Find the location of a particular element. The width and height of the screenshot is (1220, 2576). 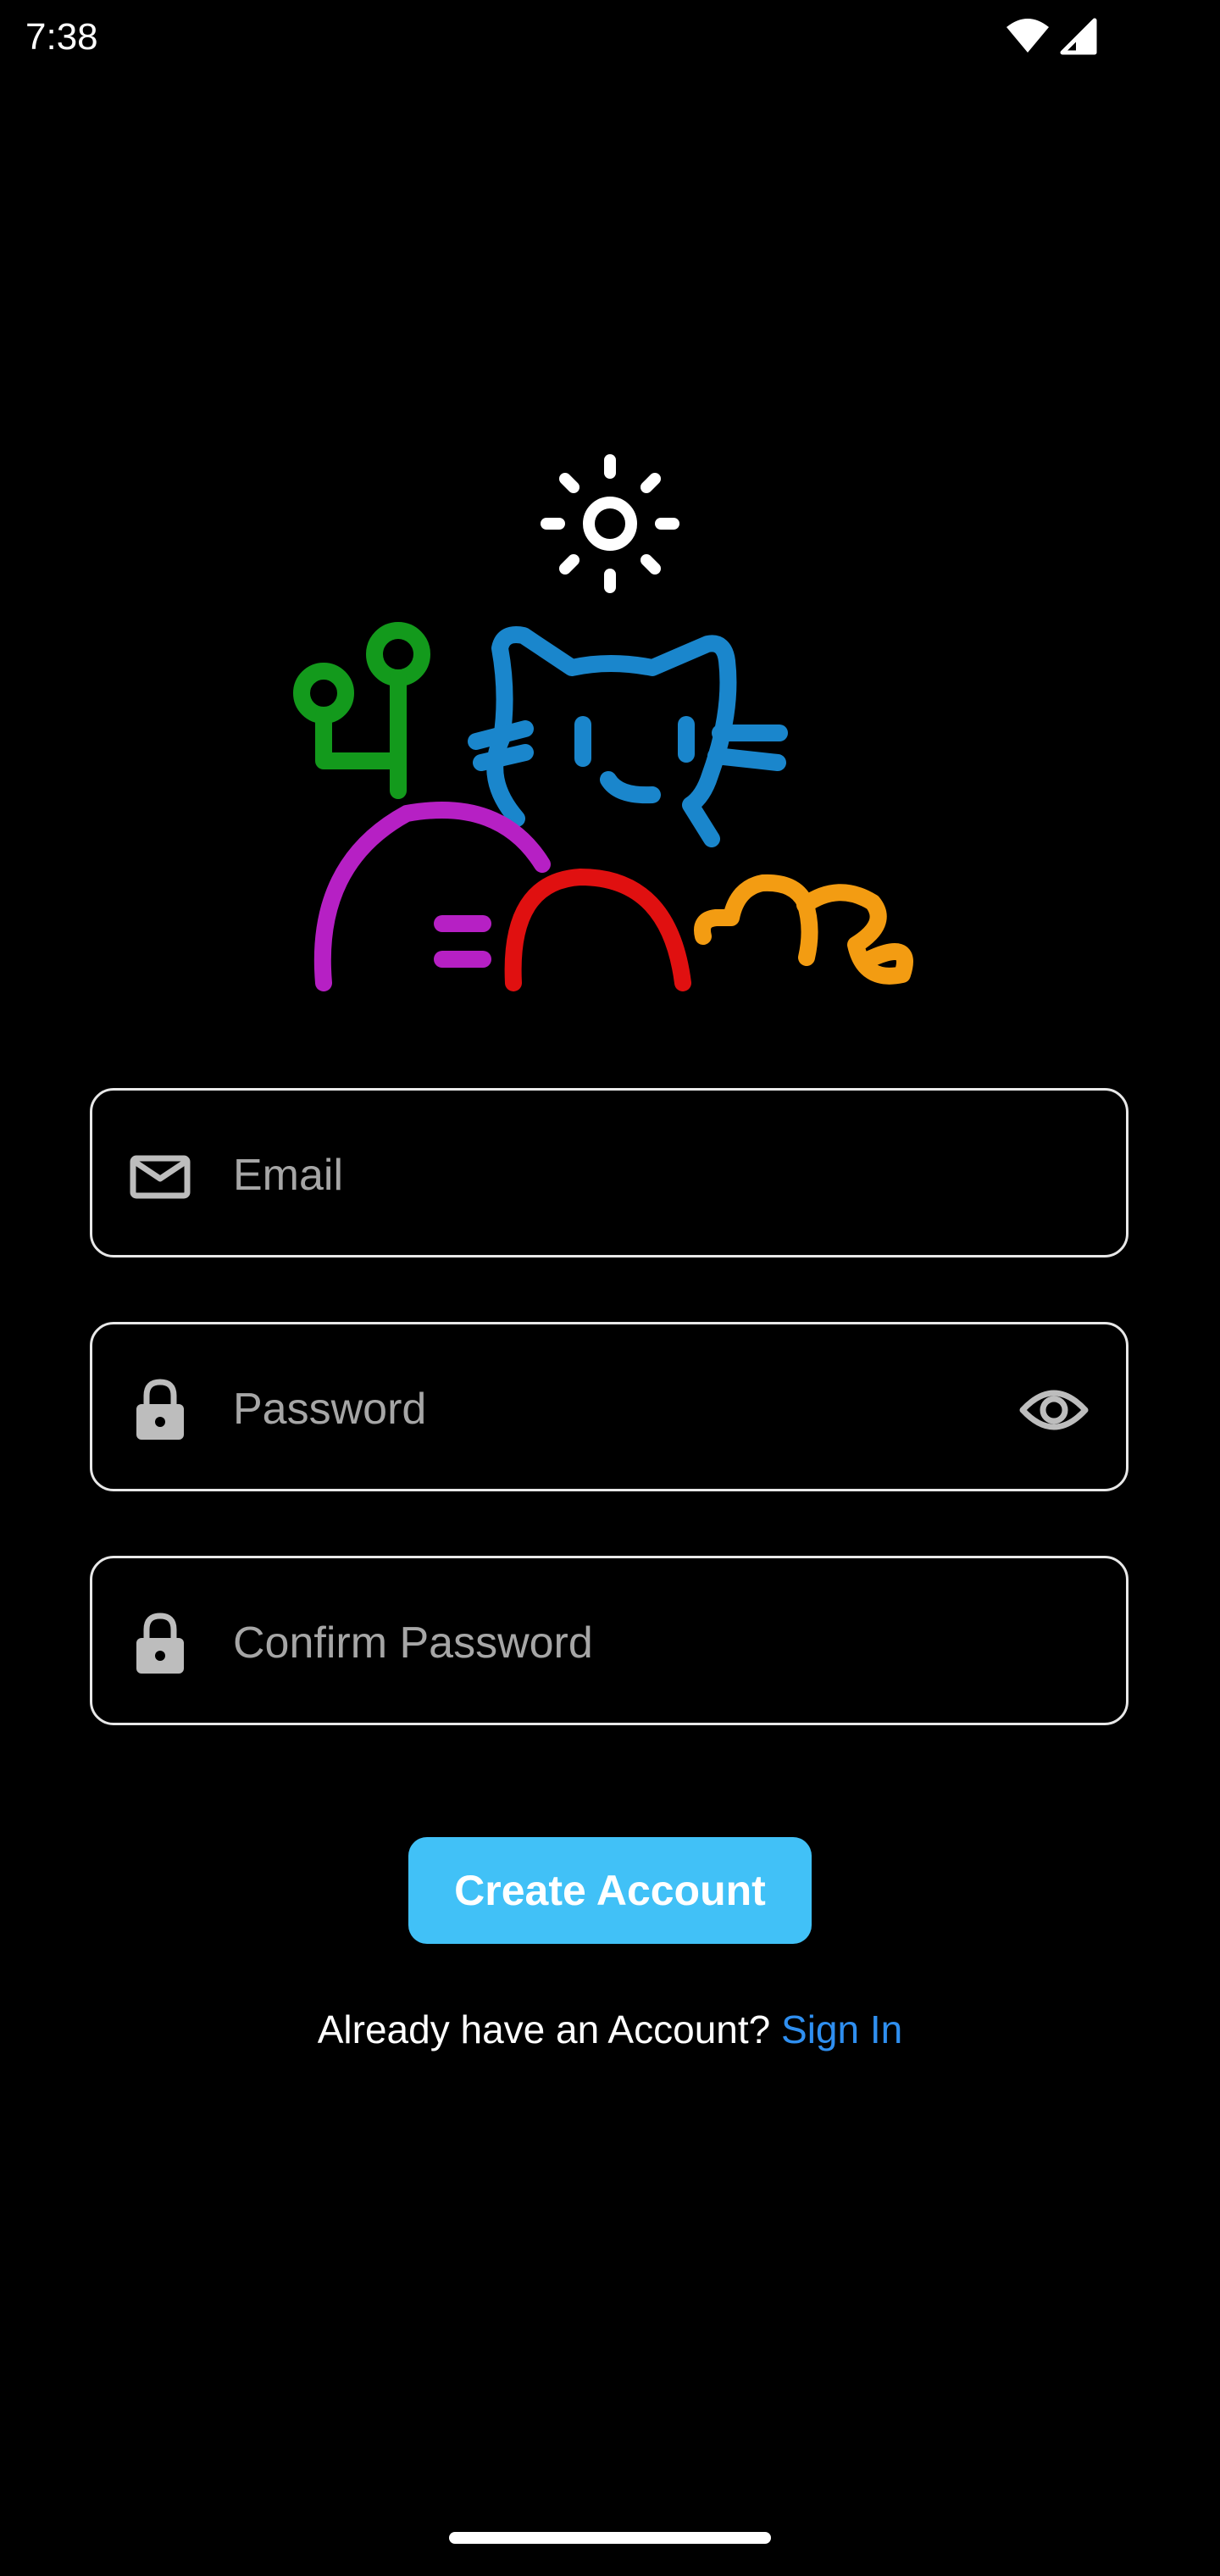

email-field is located at coordinates (609, 1172).